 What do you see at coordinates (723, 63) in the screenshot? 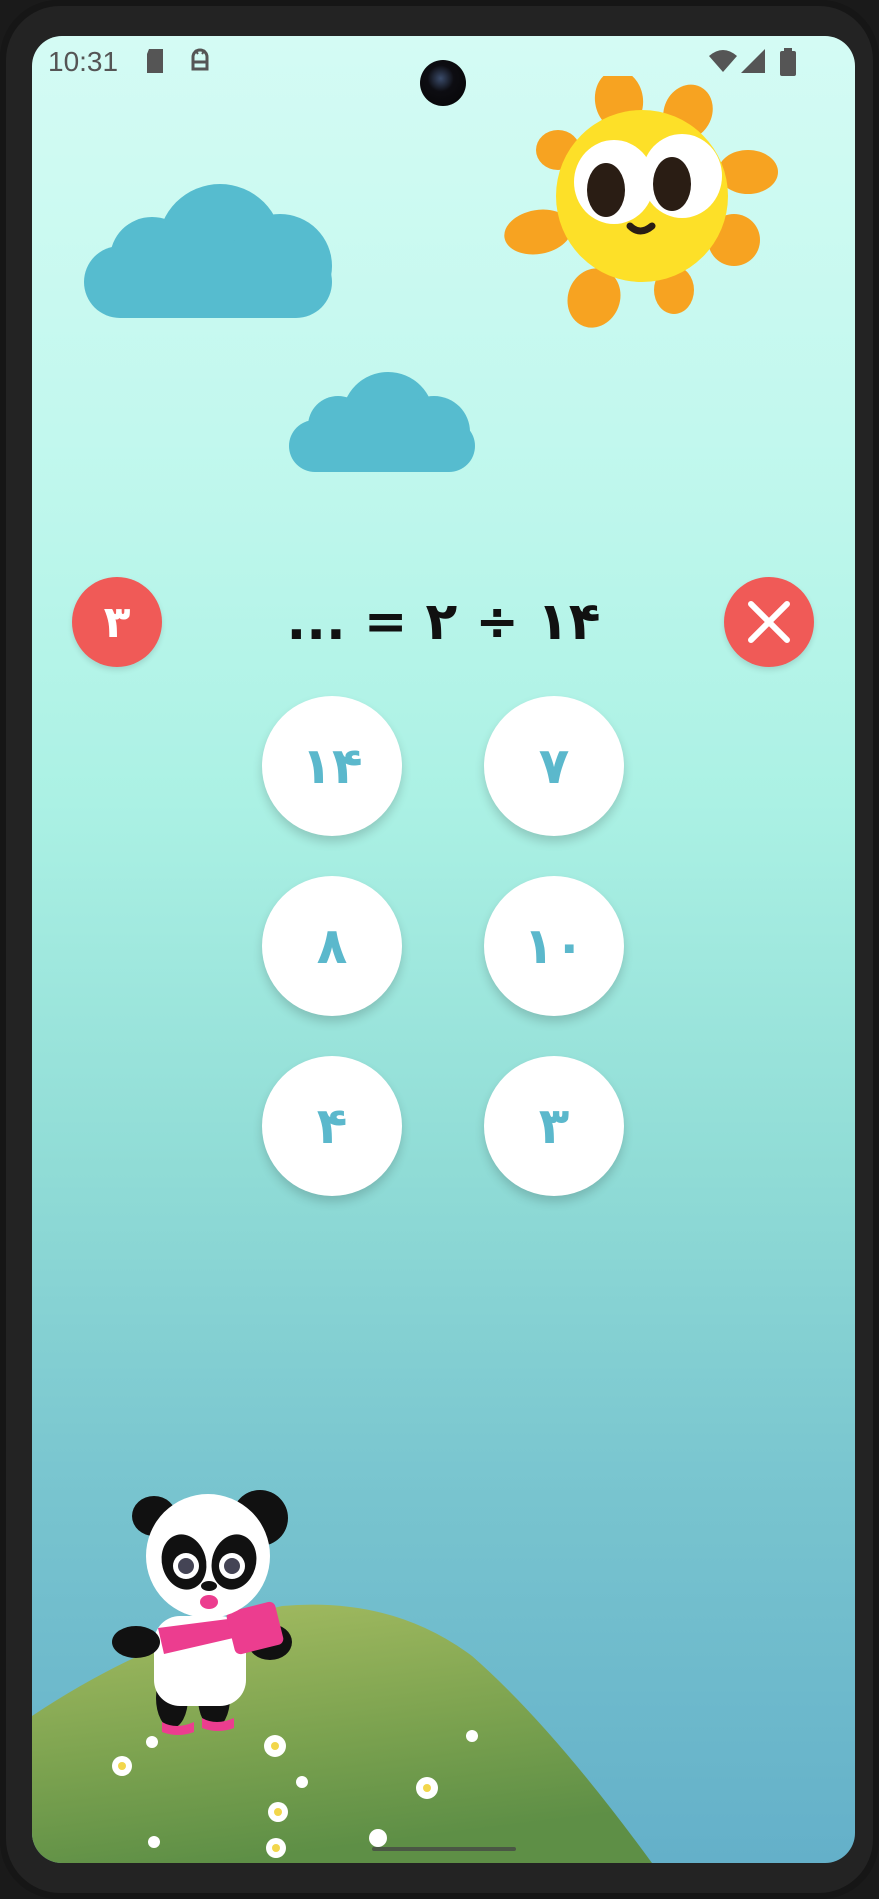
I see `wifi-icon` at bounding box center [723, 63].